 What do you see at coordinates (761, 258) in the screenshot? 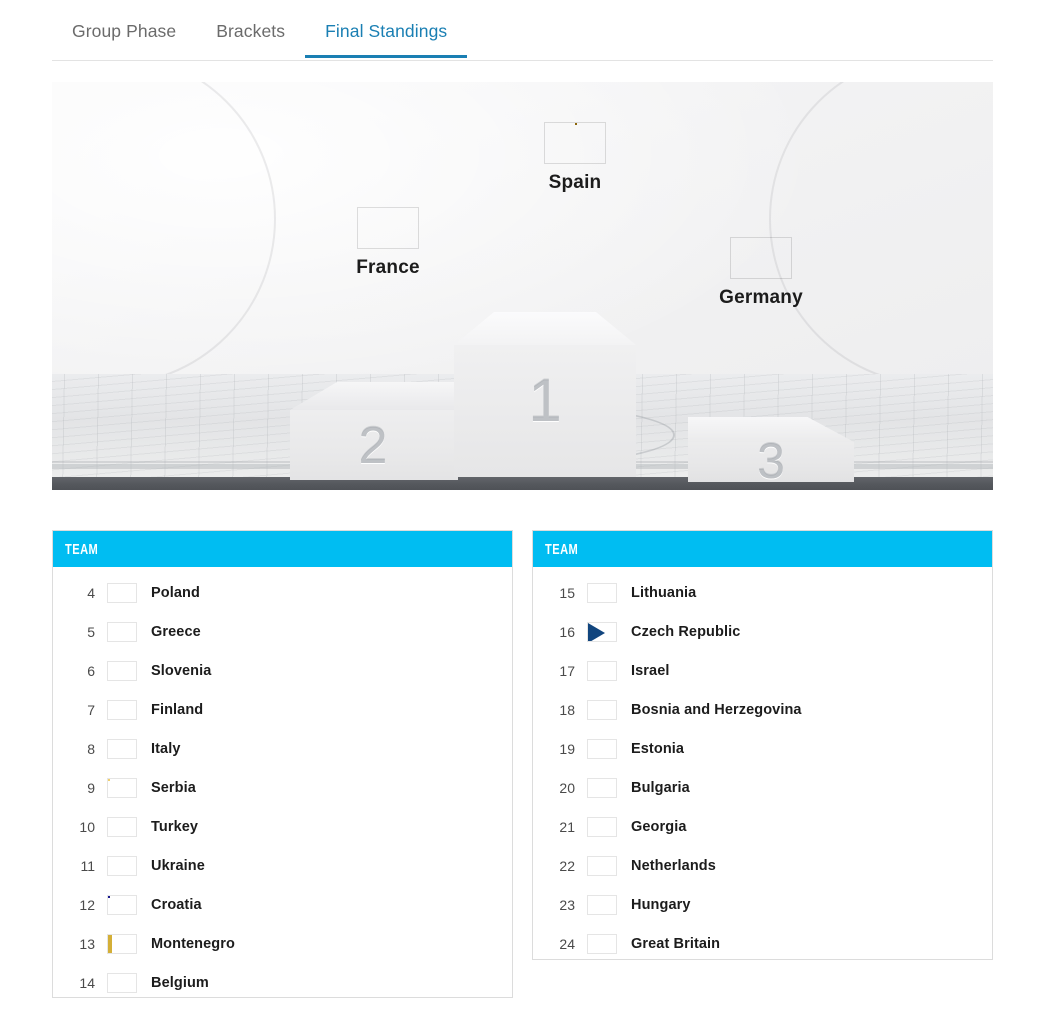
I see `flag-germany-icon` at bounding box center [761, 258].